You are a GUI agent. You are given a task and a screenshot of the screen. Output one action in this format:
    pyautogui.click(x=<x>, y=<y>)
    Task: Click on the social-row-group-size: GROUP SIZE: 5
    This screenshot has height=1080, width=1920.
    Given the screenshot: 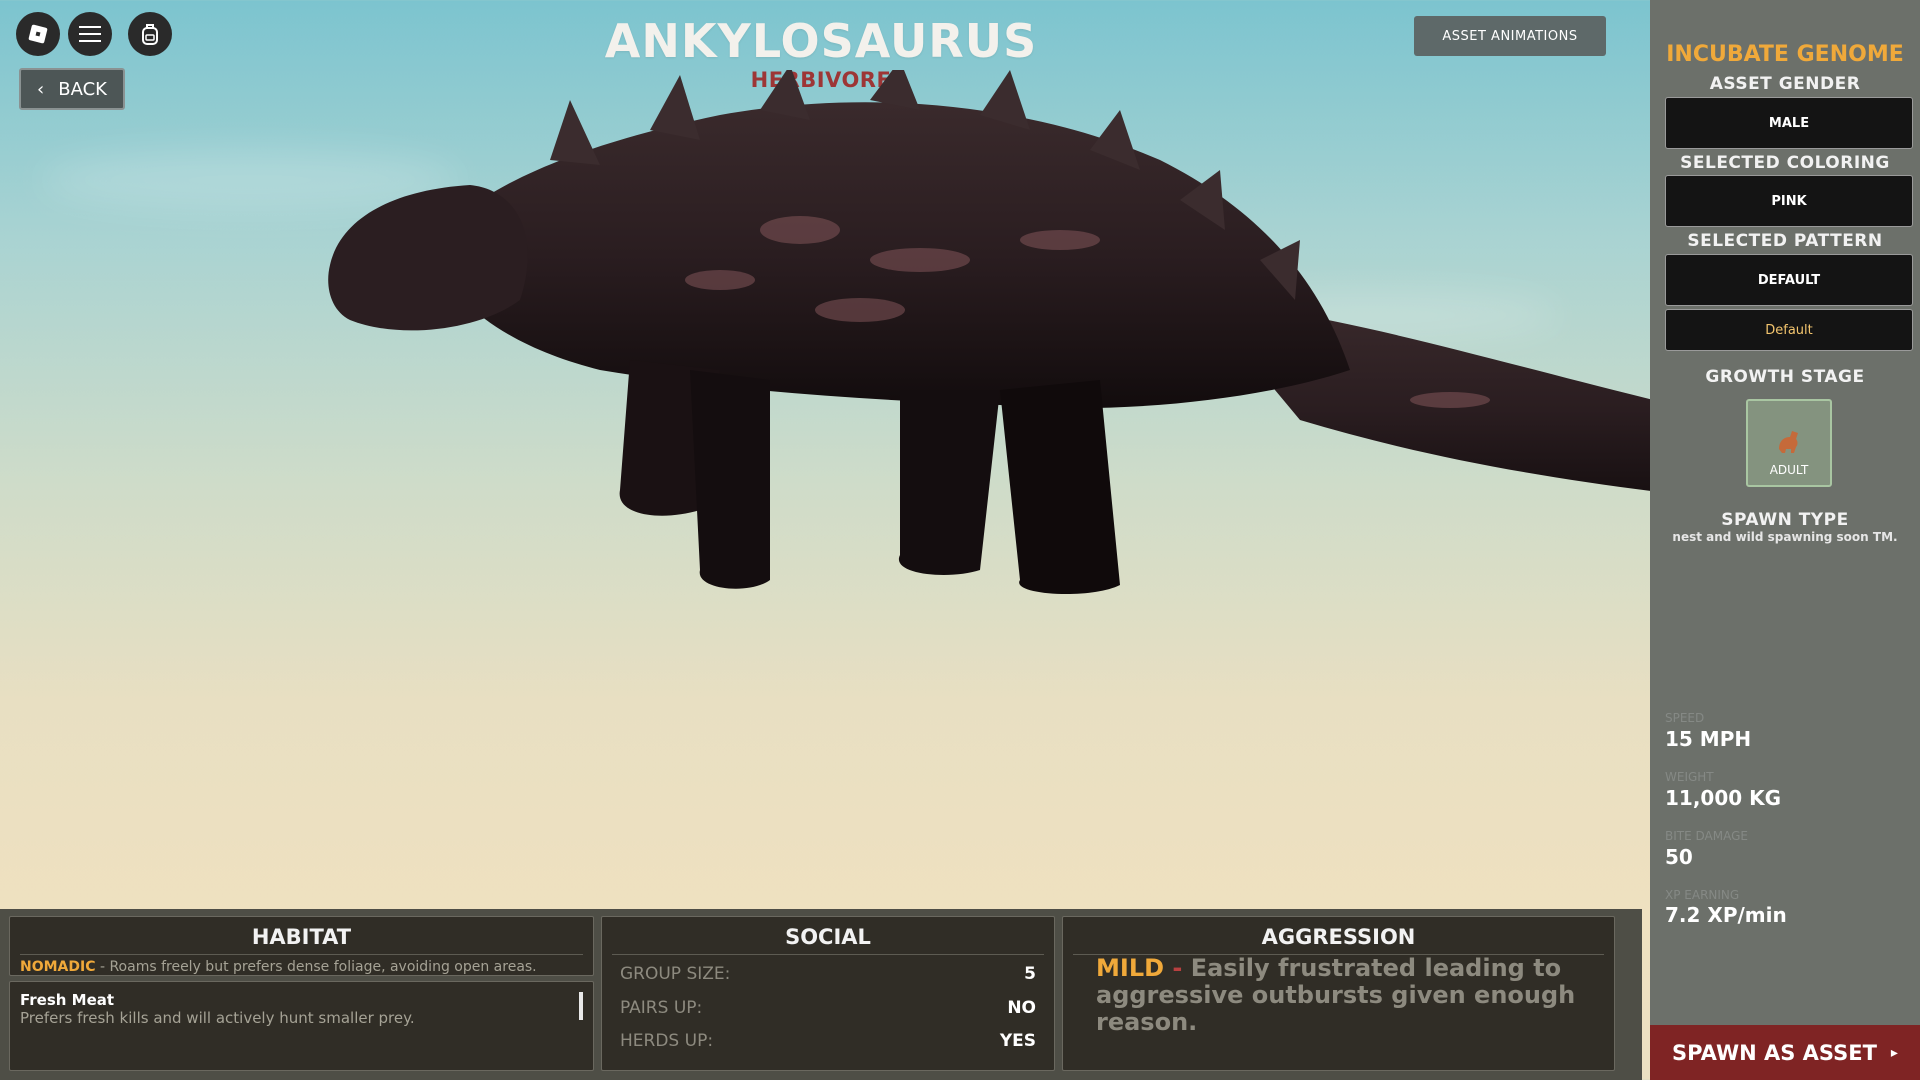 What is the action you would take?
    pyautogui.click(x=828, y=974)
    